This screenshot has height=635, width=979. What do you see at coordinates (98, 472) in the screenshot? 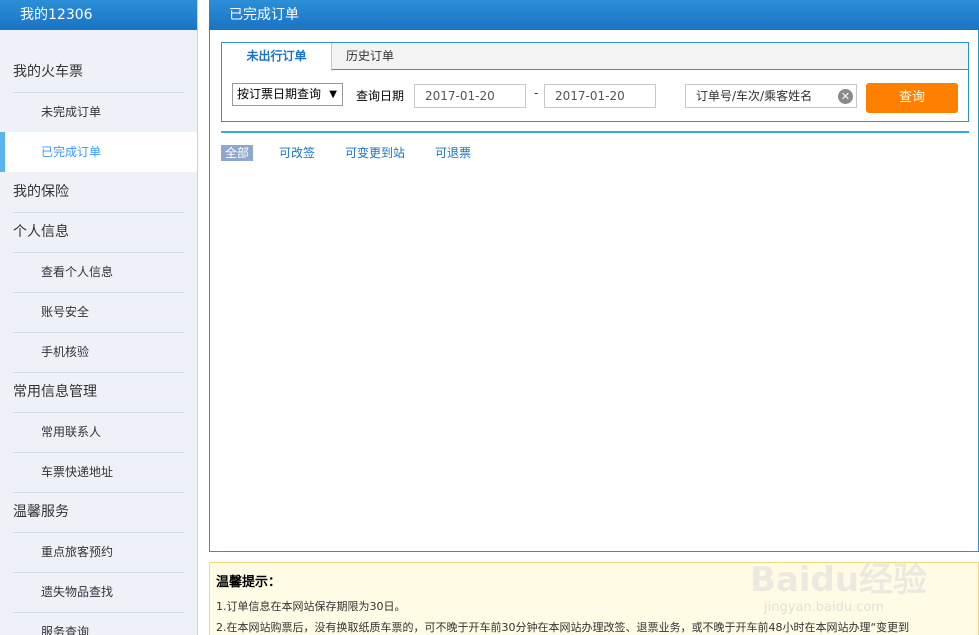
I see `sidebar-item-delivery-address: 车票快递地址` at bounding box center [98, 472].